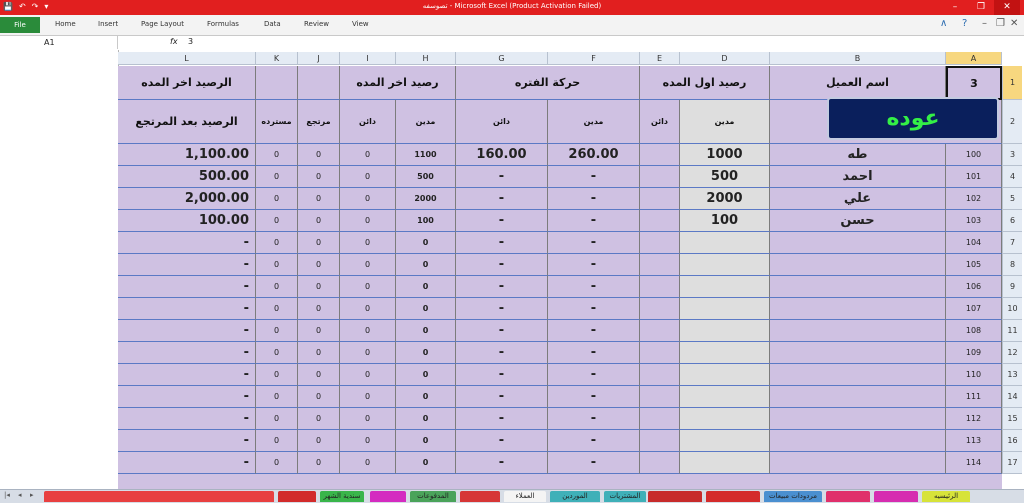  What do you see at coordinates (858, 83) in the screenshot?
I see `header-customer-name: اسم العميل` at bounding box center [858, 83].